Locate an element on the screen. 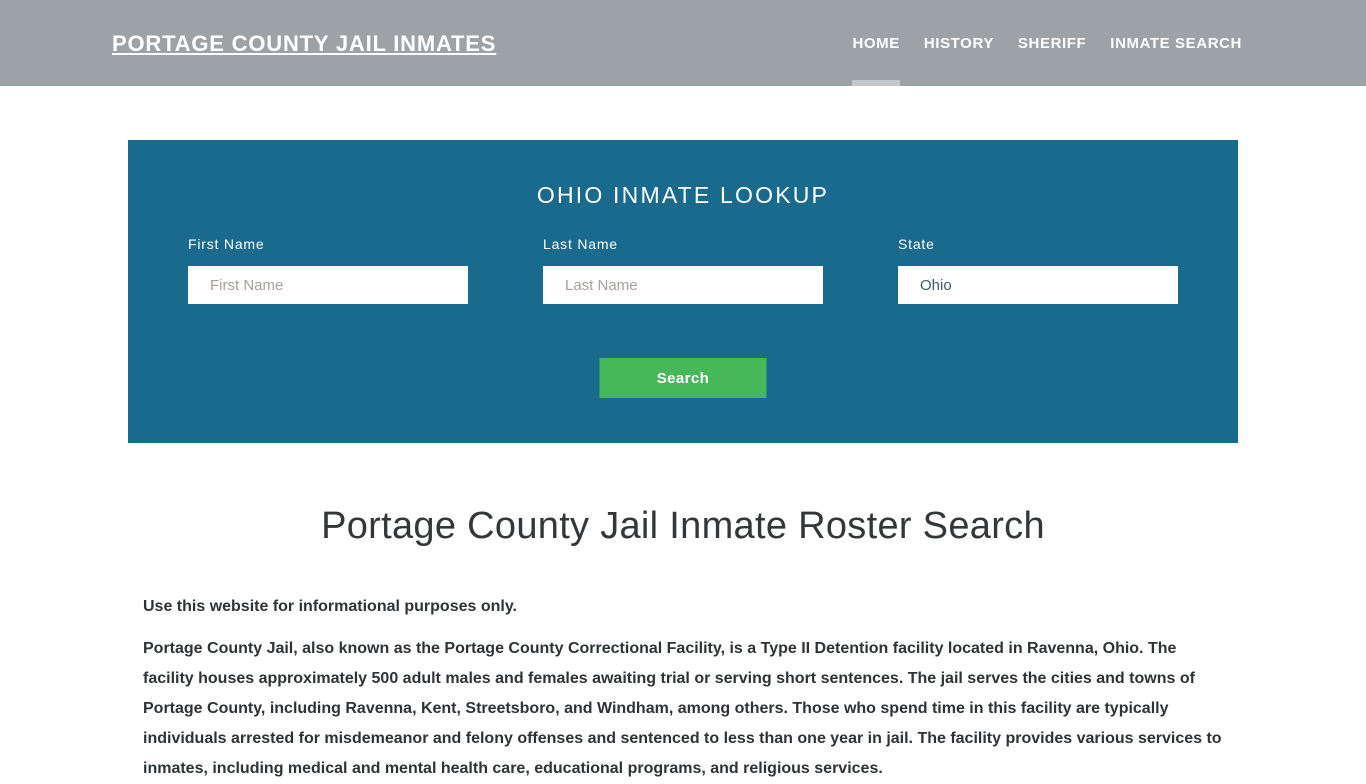 The height and width of the screenshot is (784, 1366). page-title: Portage County Jail Inmate Roster Search is located at coordinates (683, 526).